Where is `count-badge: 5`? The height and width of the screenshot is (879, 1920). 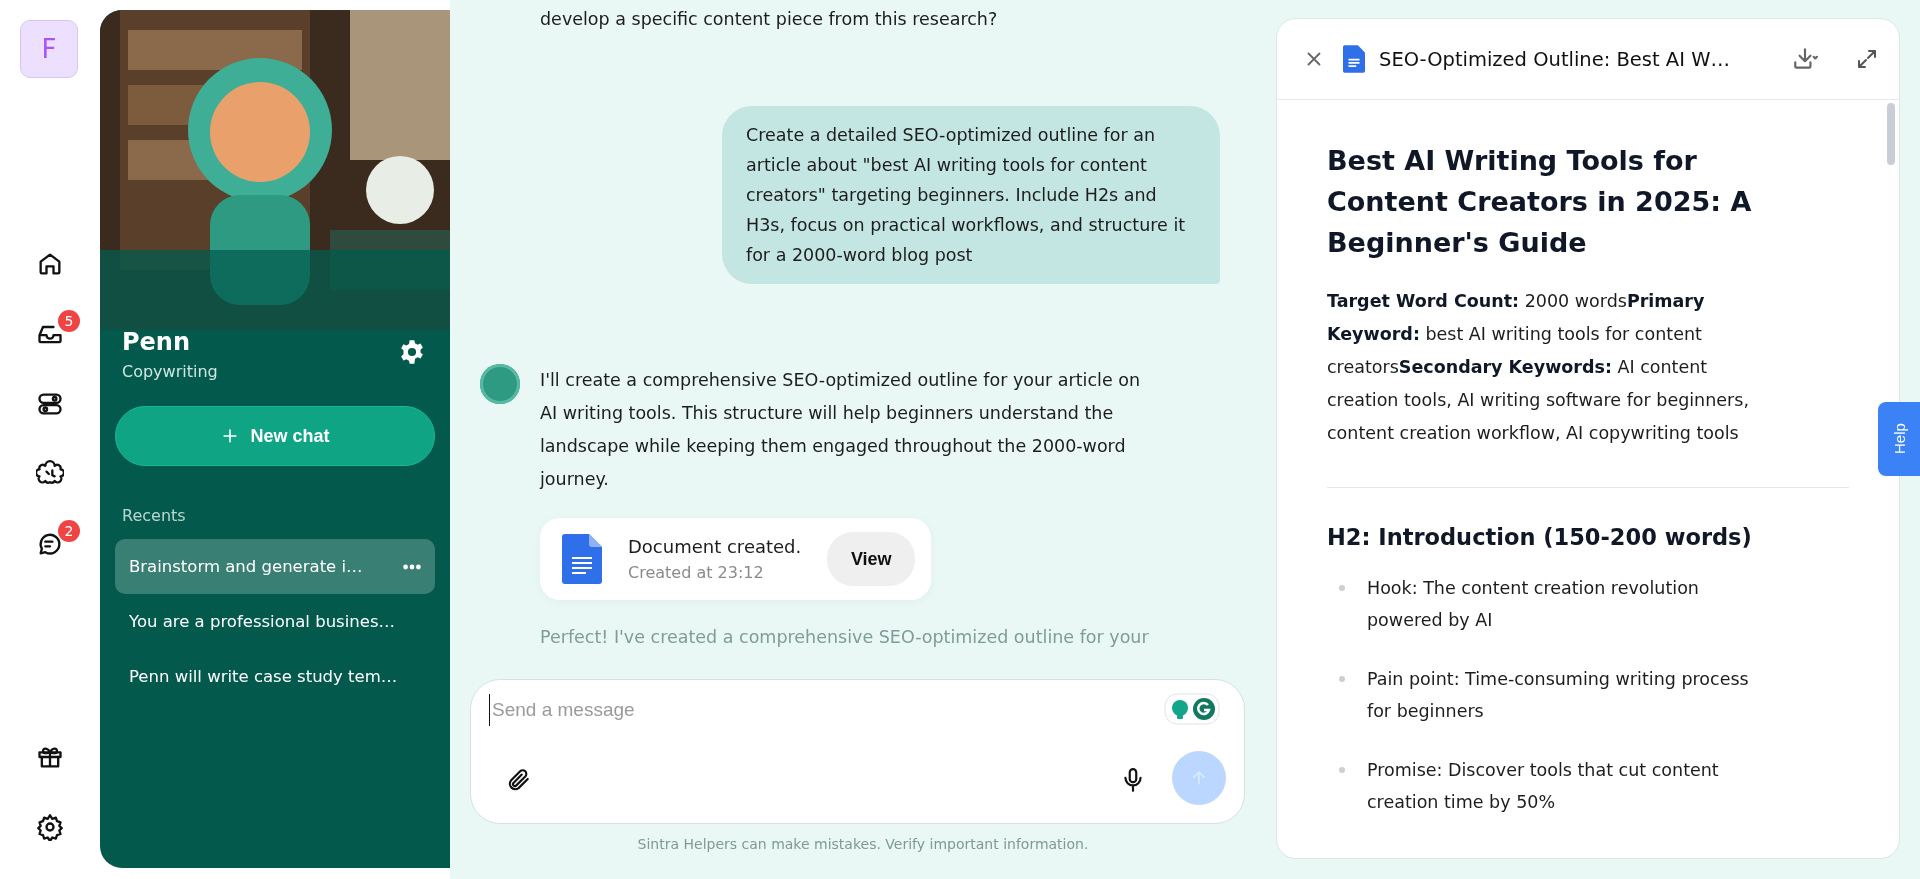
count-badge: 5 is located at coordinates (69, 321).